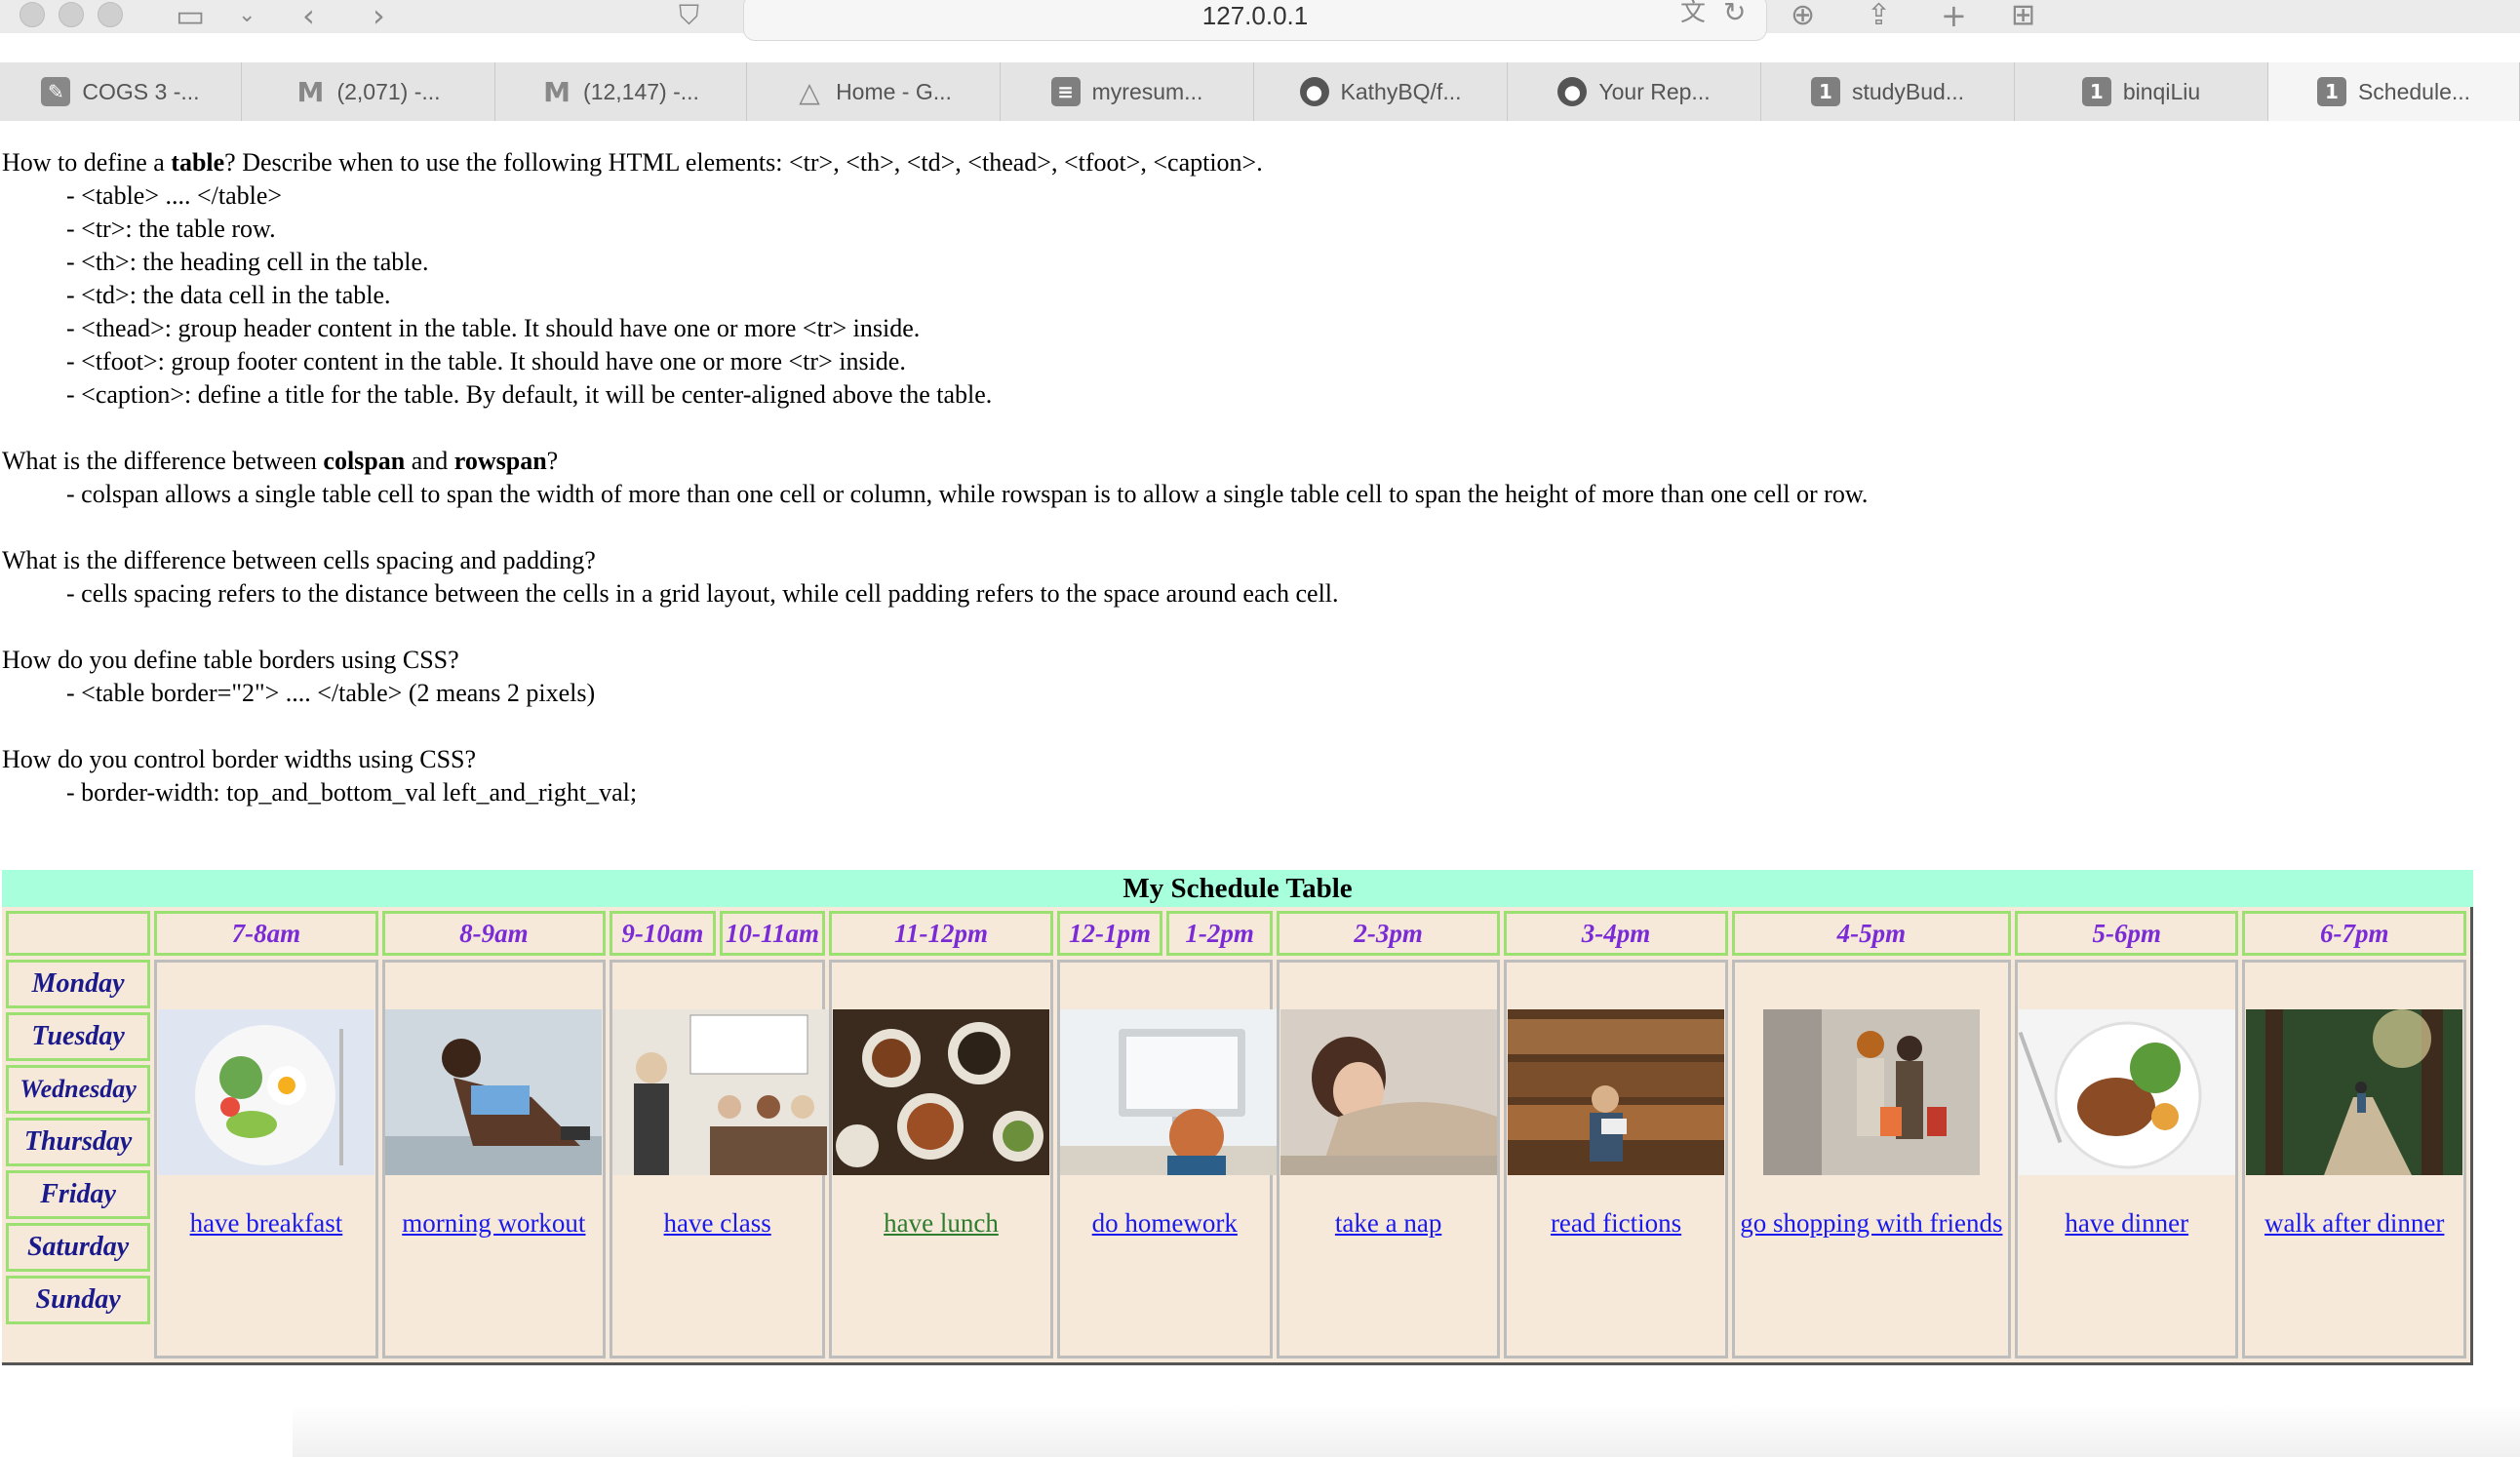 This screenshot has width=2520, height=1457. I want to click on activity-cell-walk: walk after dinner, so click(2354, 1159).